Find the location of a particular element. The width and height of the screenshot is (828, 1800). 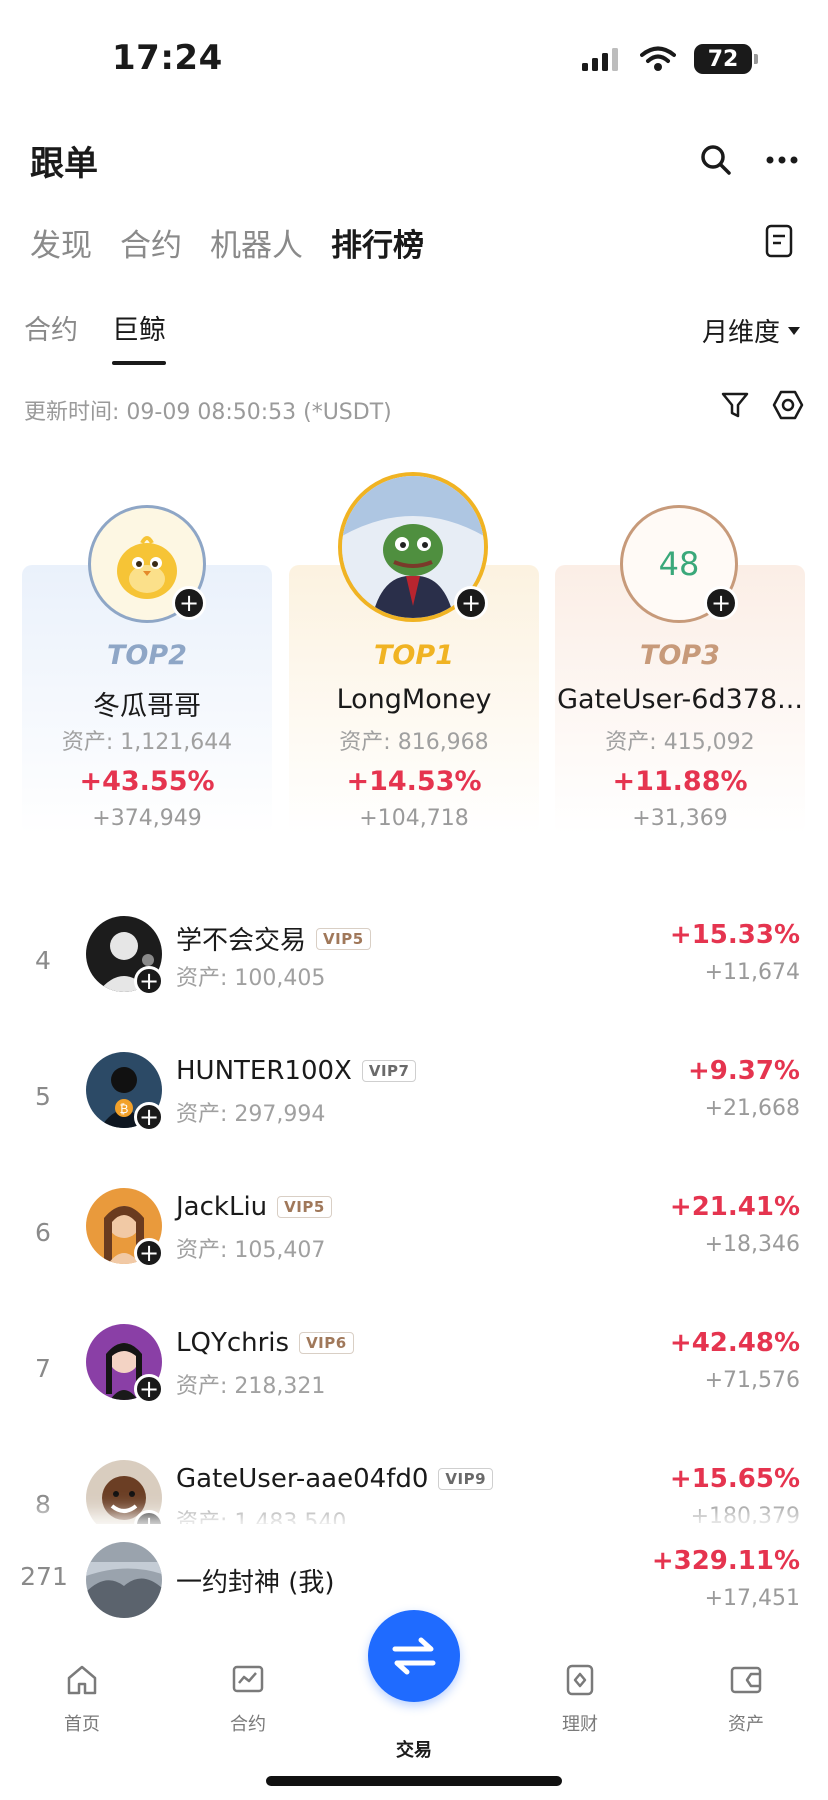

podium-pnl-top3: +31,369 is located at coordinates (680, 818).